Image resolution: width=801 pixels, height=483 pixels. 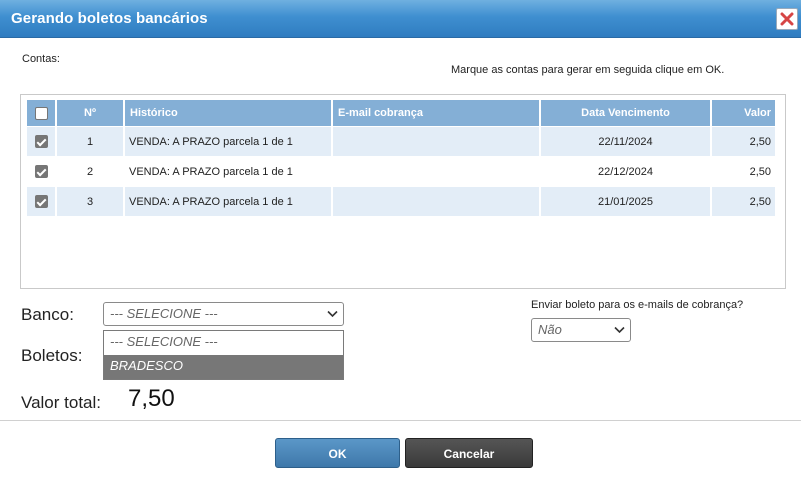 What do you see at coordinates (469, 453) in the screenshot?
I see `cancel-button: Cancelar` at bounding box center [469, 453].